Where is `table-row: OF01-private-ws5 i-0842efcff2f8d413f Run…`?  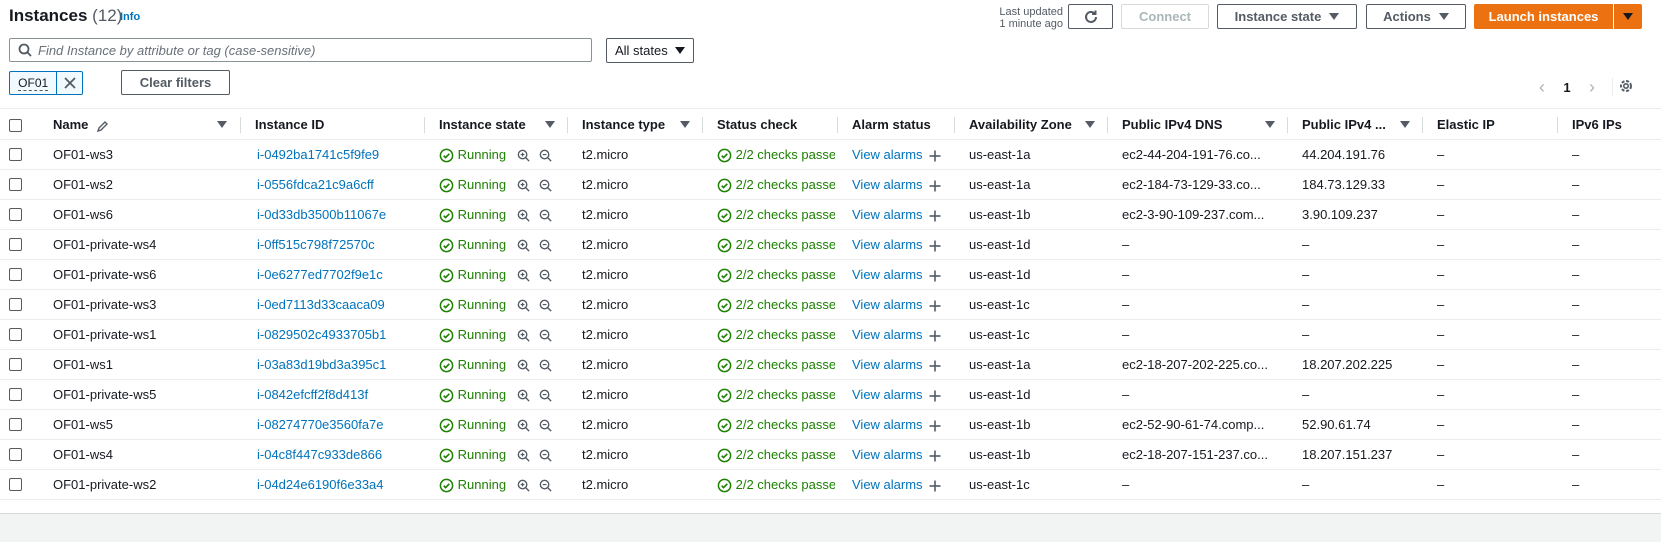
table-row: OF01-private-ws5 i-0842efcff2f8d413f Run… is located at coordinates (830, 395).